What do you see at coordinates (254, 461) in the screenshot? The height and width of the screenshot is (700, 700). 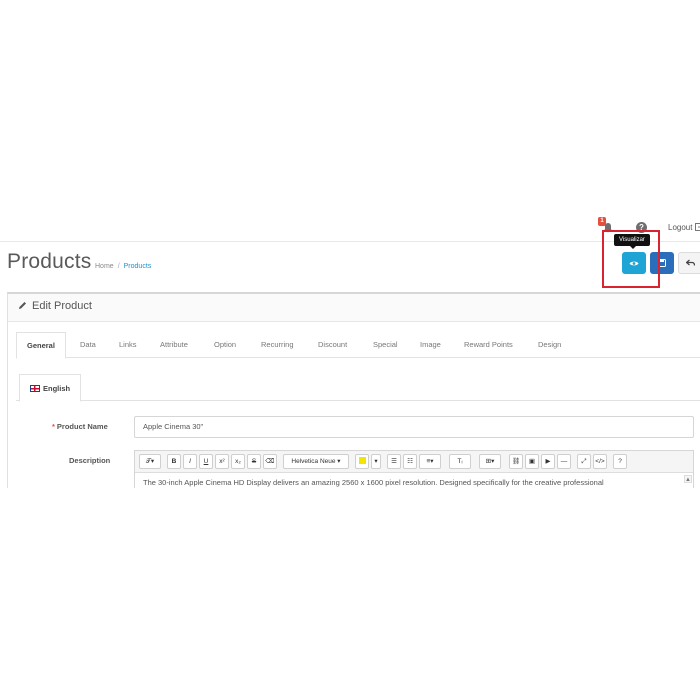 I see `strikethrough-button: S` at bounding box center [254, 461].